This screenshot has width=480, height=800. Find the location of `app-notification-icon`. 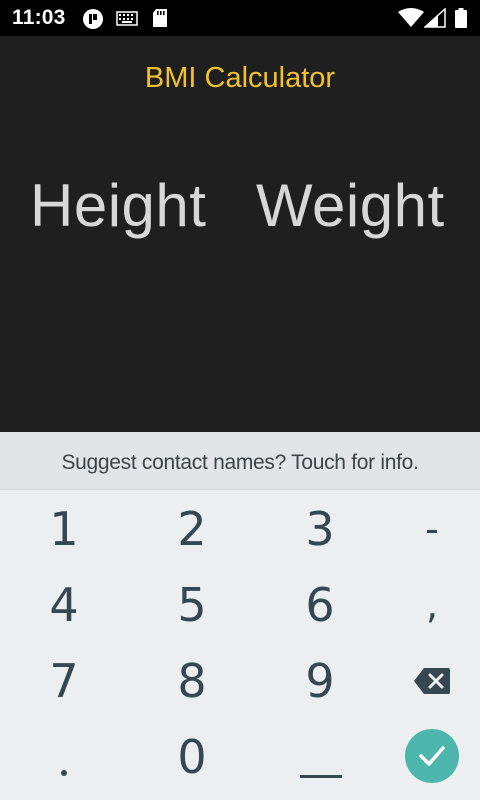

app-notification-icon is located at coordinates (93, 21).